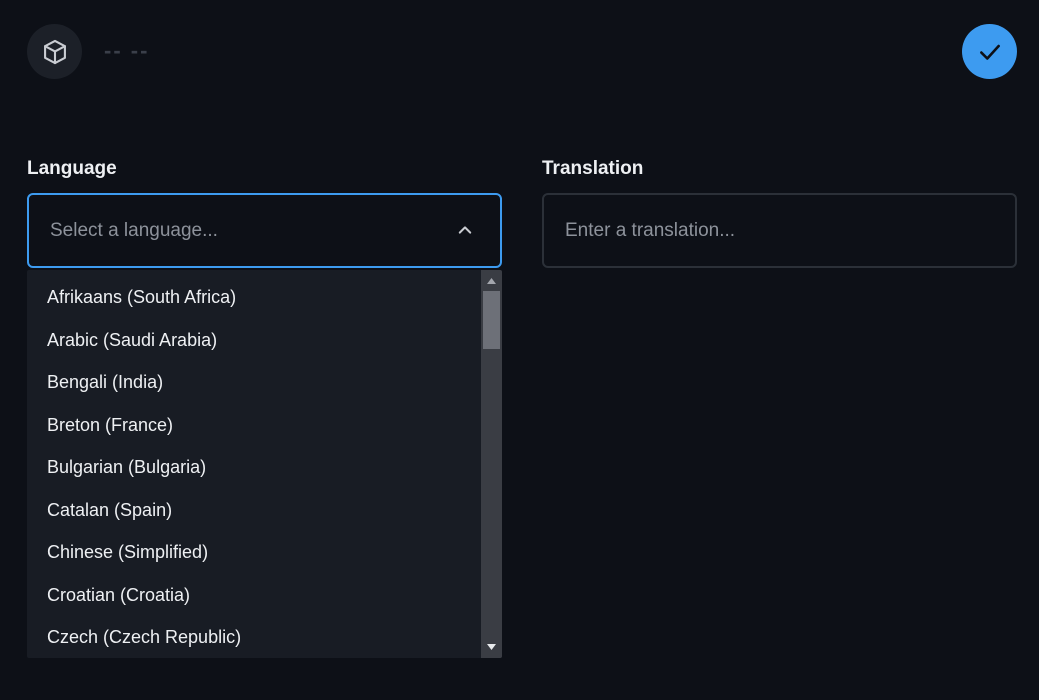  Describe the element at coordinates (72, 168) in the screenshot. I see `language-label: Language` at that location.